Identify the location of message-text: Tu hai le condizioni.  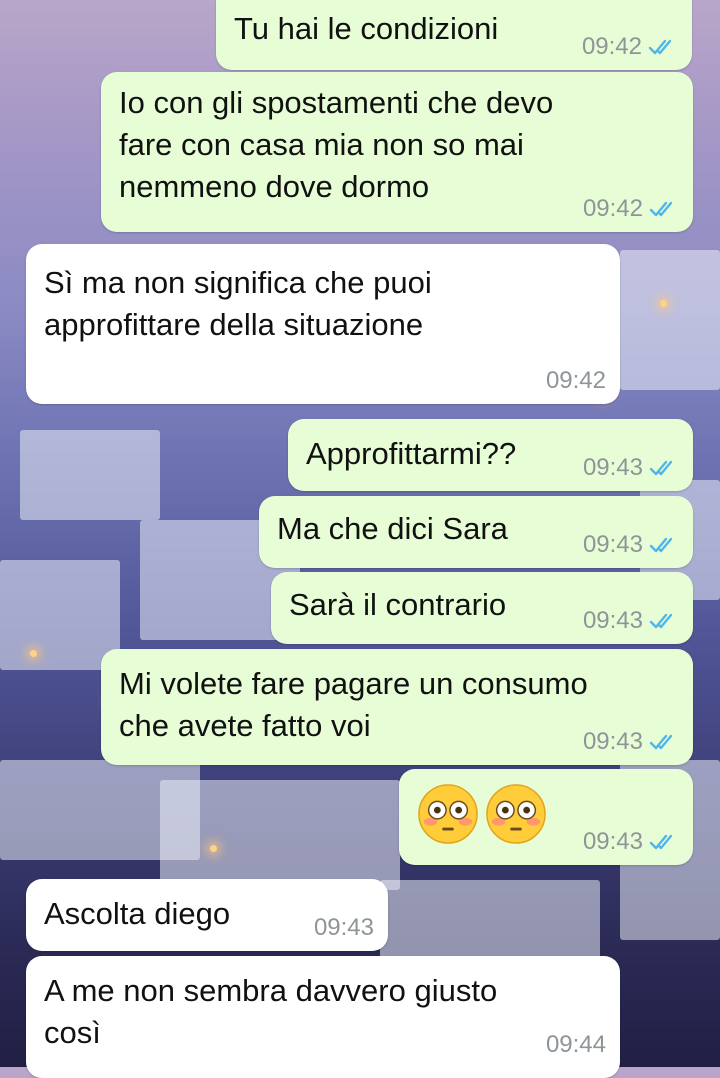
(366, 28).